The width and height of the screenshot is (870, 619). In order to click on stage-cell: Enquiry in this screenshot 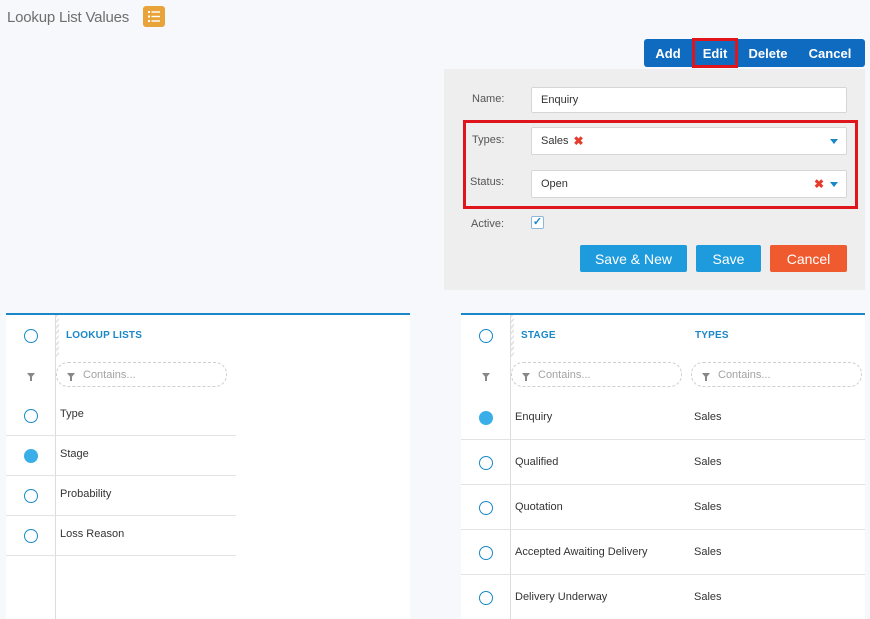, I will do `click(534, 417)`.